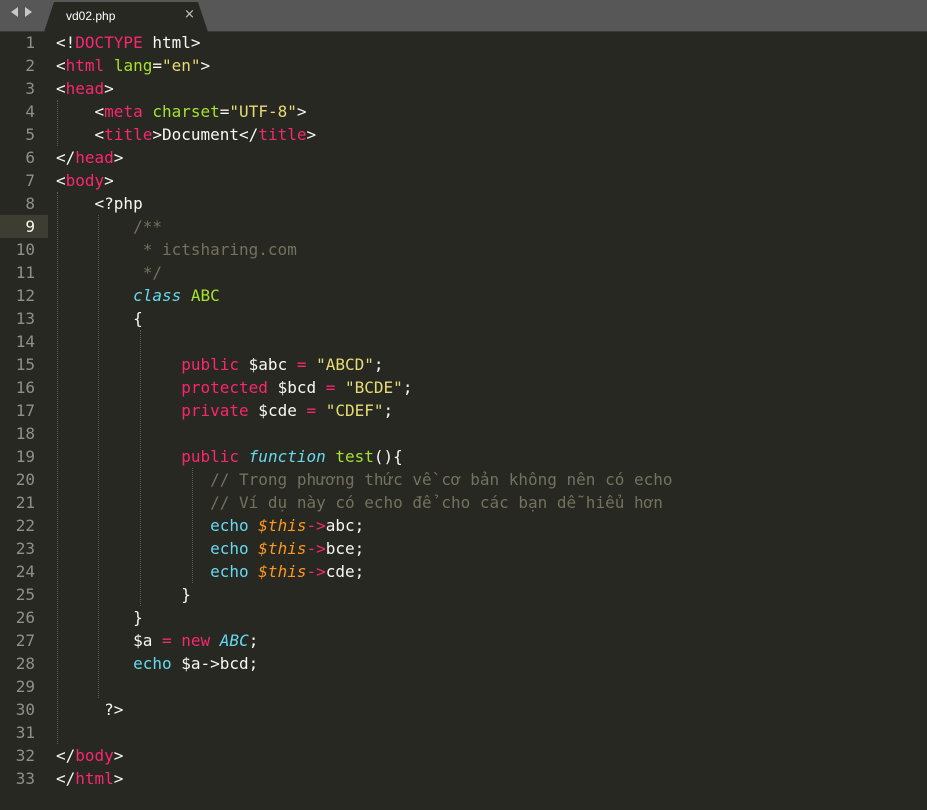 Image resolution: width=927 pixels, height=810 pixels. What do you see at coordinates (224, 387) in the screenshot?
I see `code-token: protected` at bounding box center [224, 387].